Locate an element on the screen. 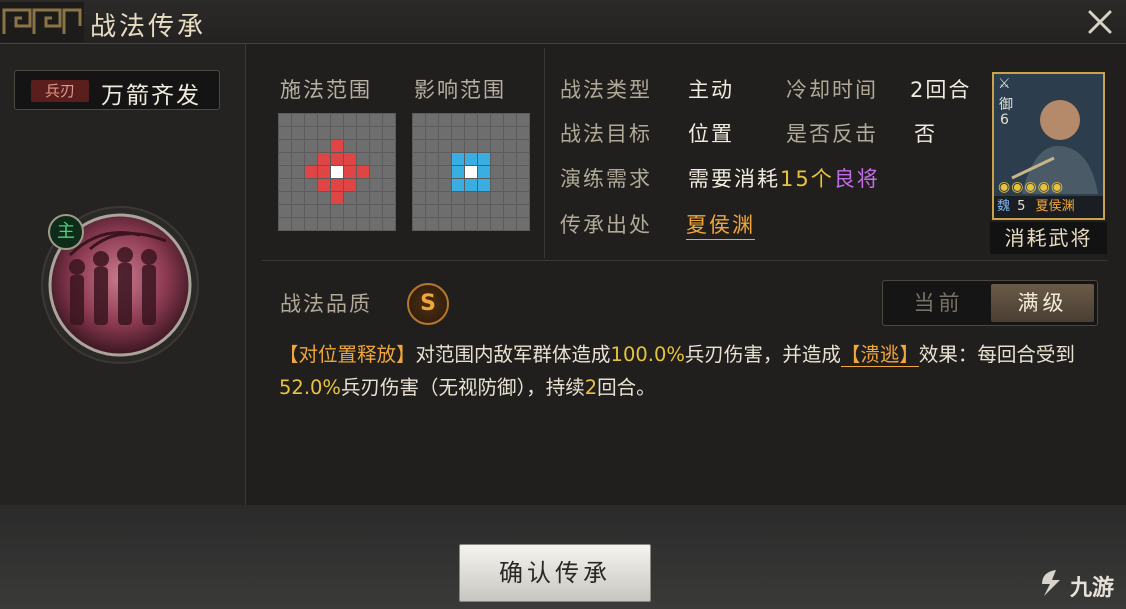 The image size is (1126, 609). desc-duration: 2 is located at coordinates (591, 387).